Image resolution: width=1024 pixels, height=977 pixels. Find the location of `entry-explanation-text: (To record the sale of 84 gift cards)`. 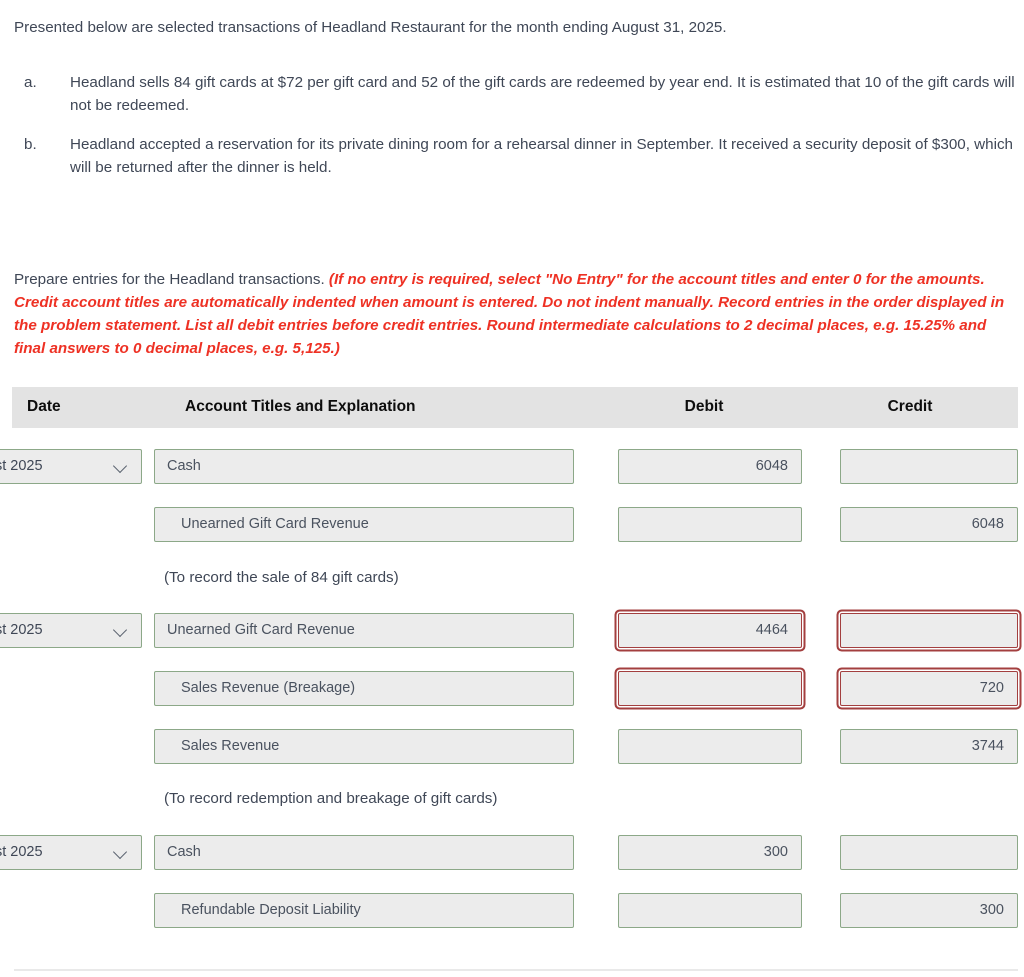

entry-explanation-text: (To record the sale of 84 gift cards) is located at coordinates (281, 577).